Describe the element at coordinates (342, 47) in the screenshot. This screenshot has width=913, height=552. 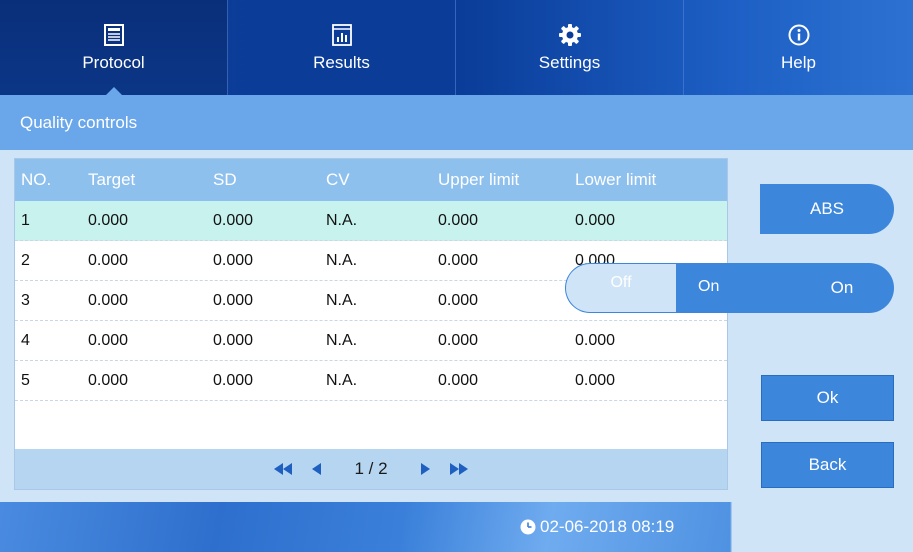
I see `tab-results: Results` at that location.